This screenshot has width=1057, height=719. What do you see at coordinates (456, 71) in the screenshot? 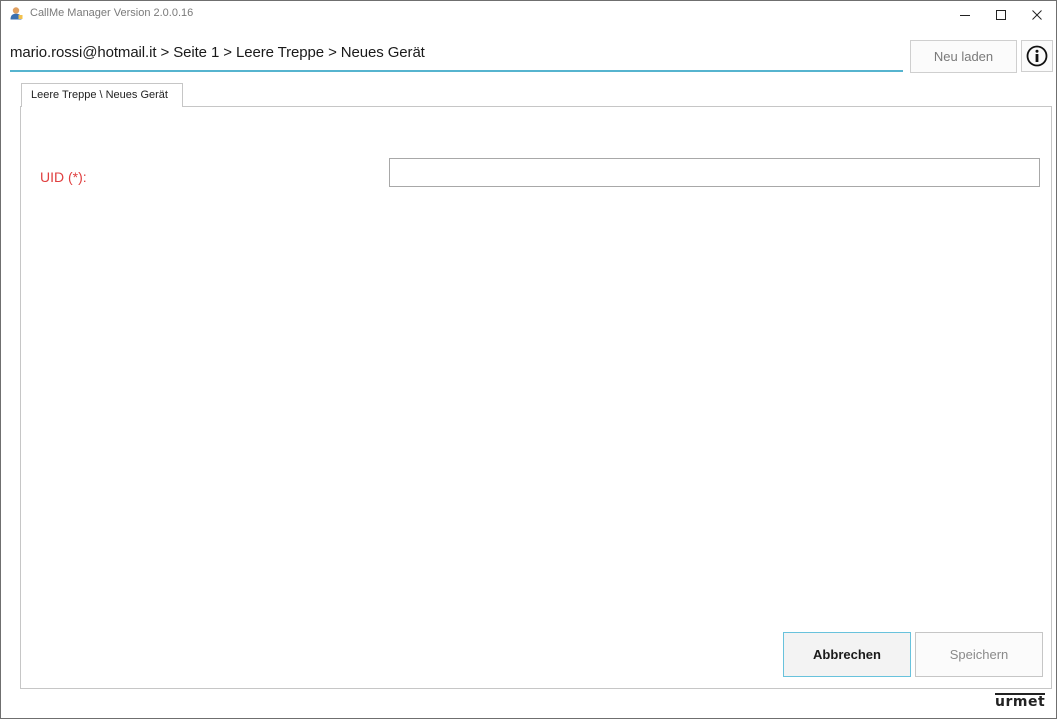
I see `breadcrumb-underline` at bounding box center [456, 71].